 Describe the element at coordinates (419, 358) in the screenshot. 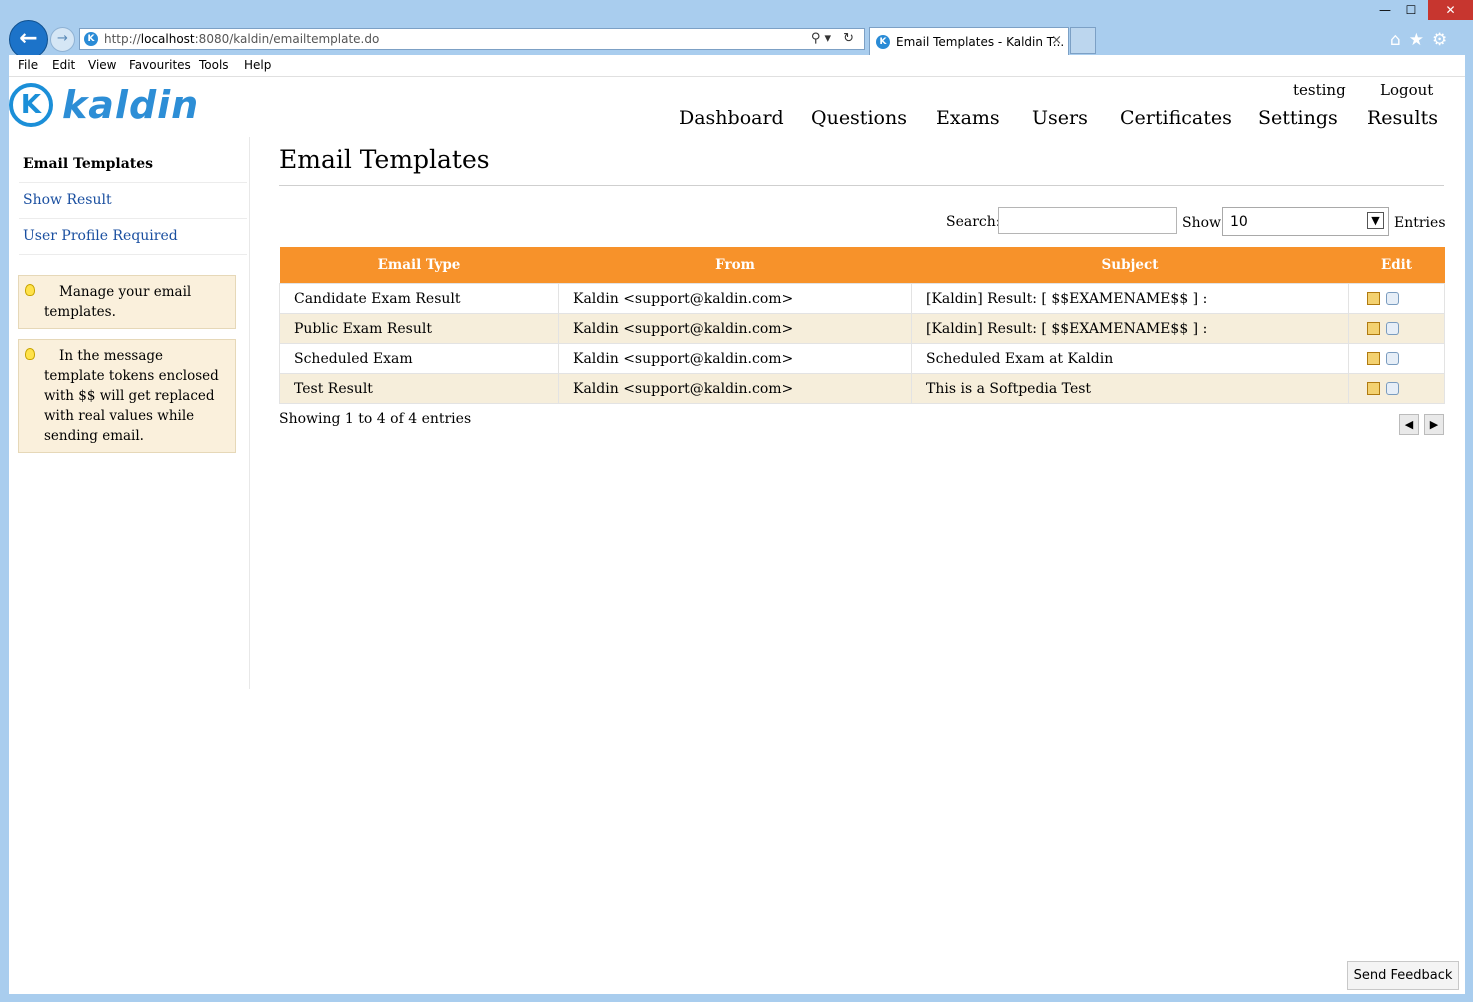

I see `cell-email-type: Scheduled Exam` at that location.